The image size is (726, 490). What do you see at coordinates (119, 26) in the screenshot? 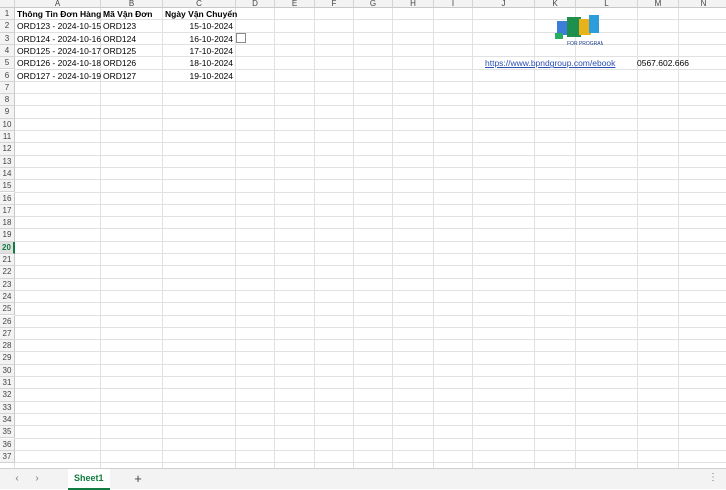
I see `order-code-cell: ORD123` at bounding box center [119, 26].